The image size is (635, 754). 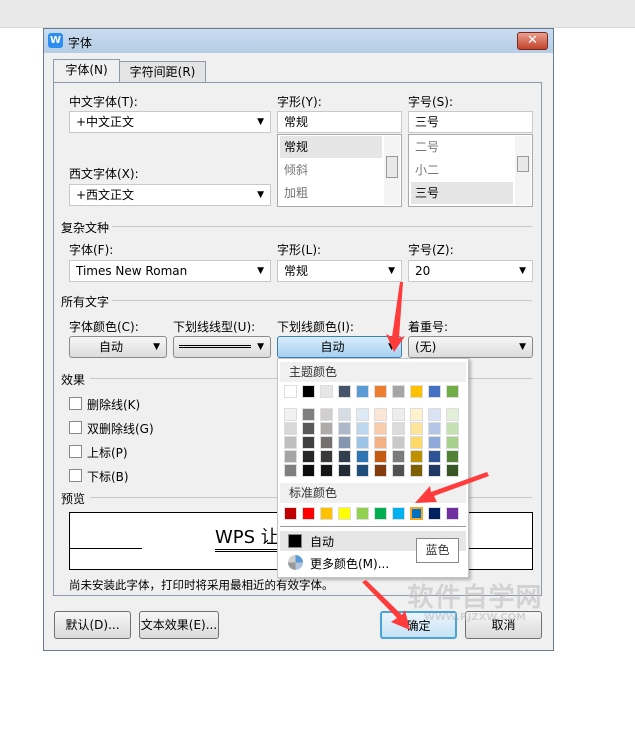 I want to click on arrow-down-to-dropdown, so click(x=395, y=317).